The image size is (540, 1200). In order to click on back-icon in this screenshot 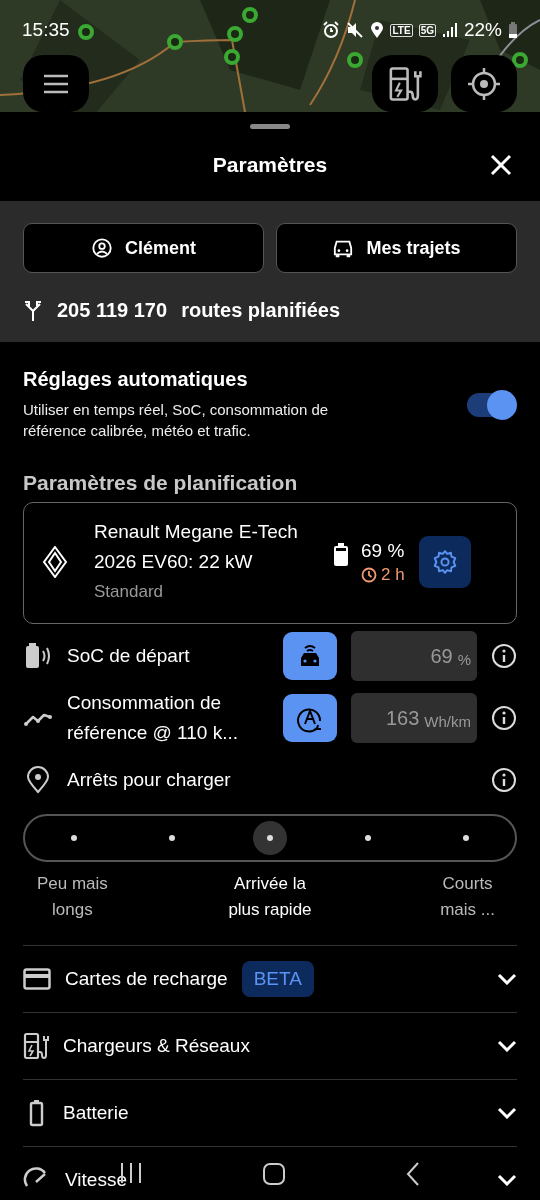, I will do `click(412, 1174)`.